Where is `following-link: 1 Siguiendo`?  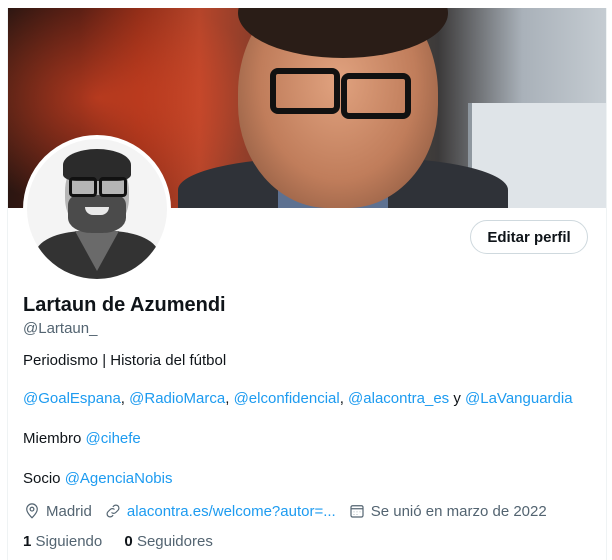
following-link: 1 Siguiendo is located at coordinates (62, 541).